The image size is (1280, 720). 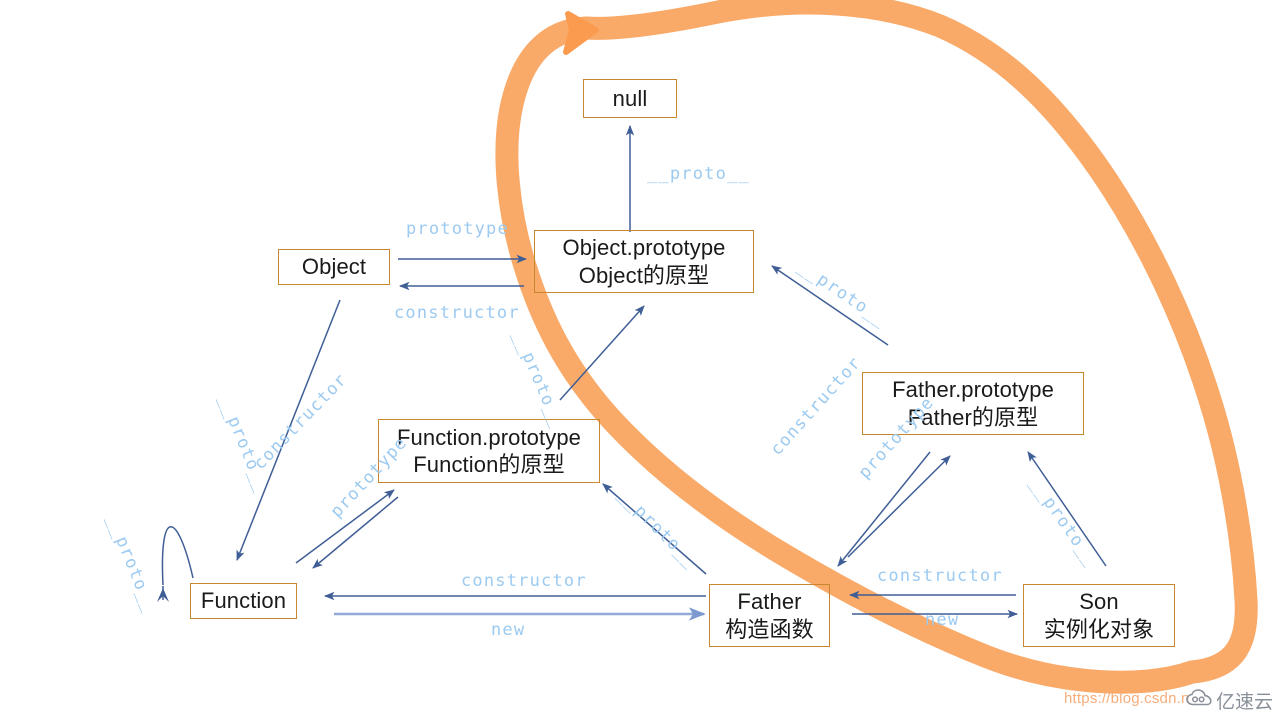 I want to click on brand-watermark: 亿速云, so click(x=1229, y=700).